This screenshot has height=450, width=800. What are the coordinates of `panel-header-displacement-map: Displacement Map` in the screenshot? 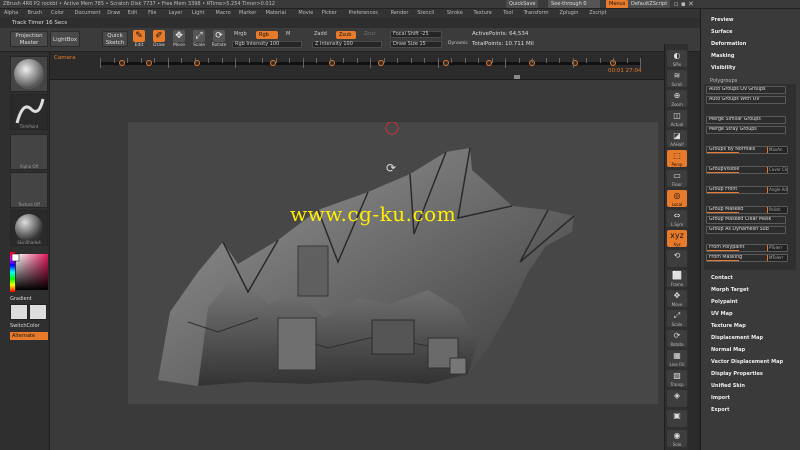 It's located at (737, 338).